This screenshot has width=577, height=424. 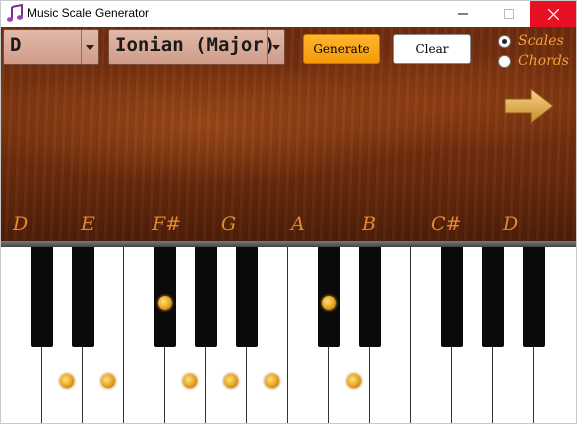 What do you see at coordinates (298, 224) in the screenshot?
I see `scale-note-label: A` at bounding box center [298, 224].